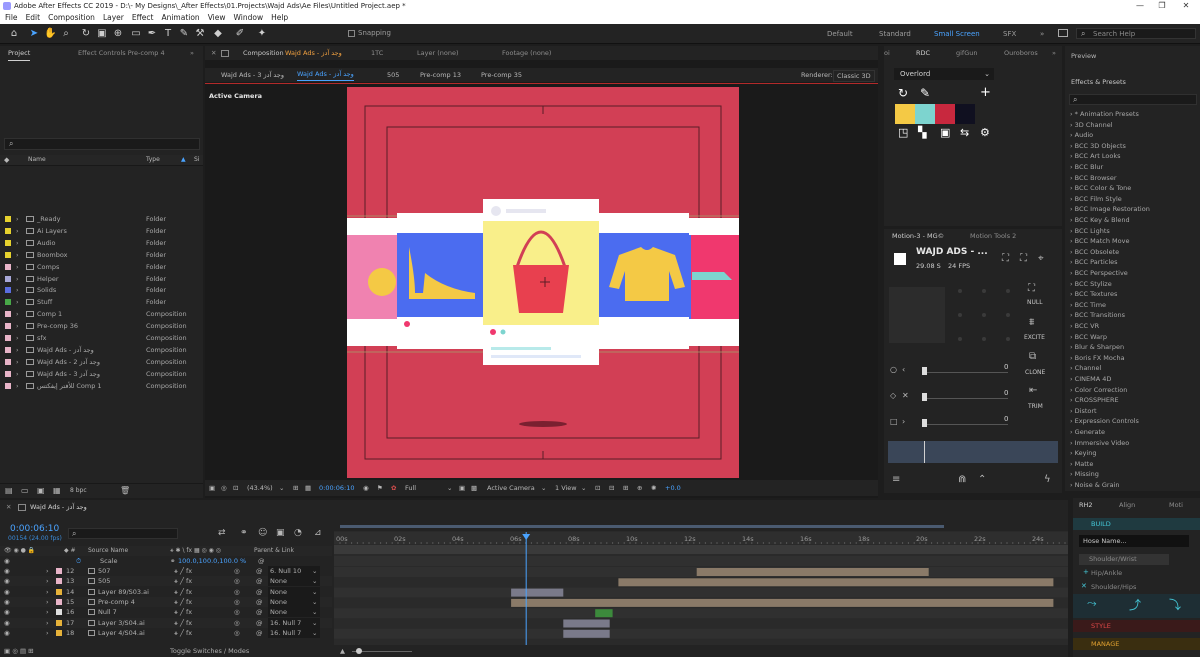 The height and width of the screenshot is (657, 1200). What do you see at coordinates (895, 34) in the screenshot?
I see `workspace-standard: Standard` at bounding box center [895, 34].